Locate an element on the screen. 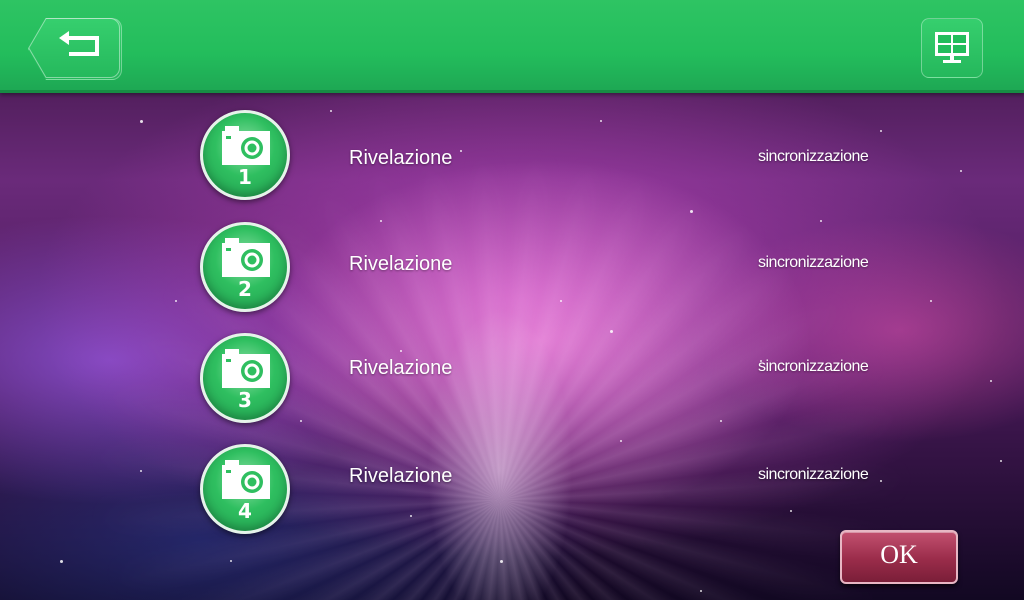 This screenshot has width=1024, height=600. camera-button-4: 4 is located at coordinates (245, 489).